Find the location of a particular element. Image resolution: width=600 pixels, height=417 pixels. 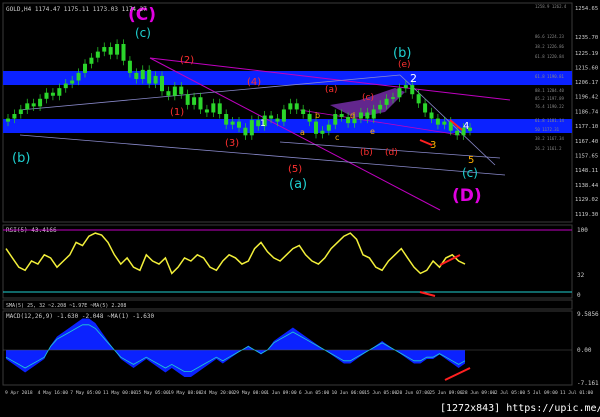

fib-level-label: 38.2 1226.86 is located at coordinates (549, 46).